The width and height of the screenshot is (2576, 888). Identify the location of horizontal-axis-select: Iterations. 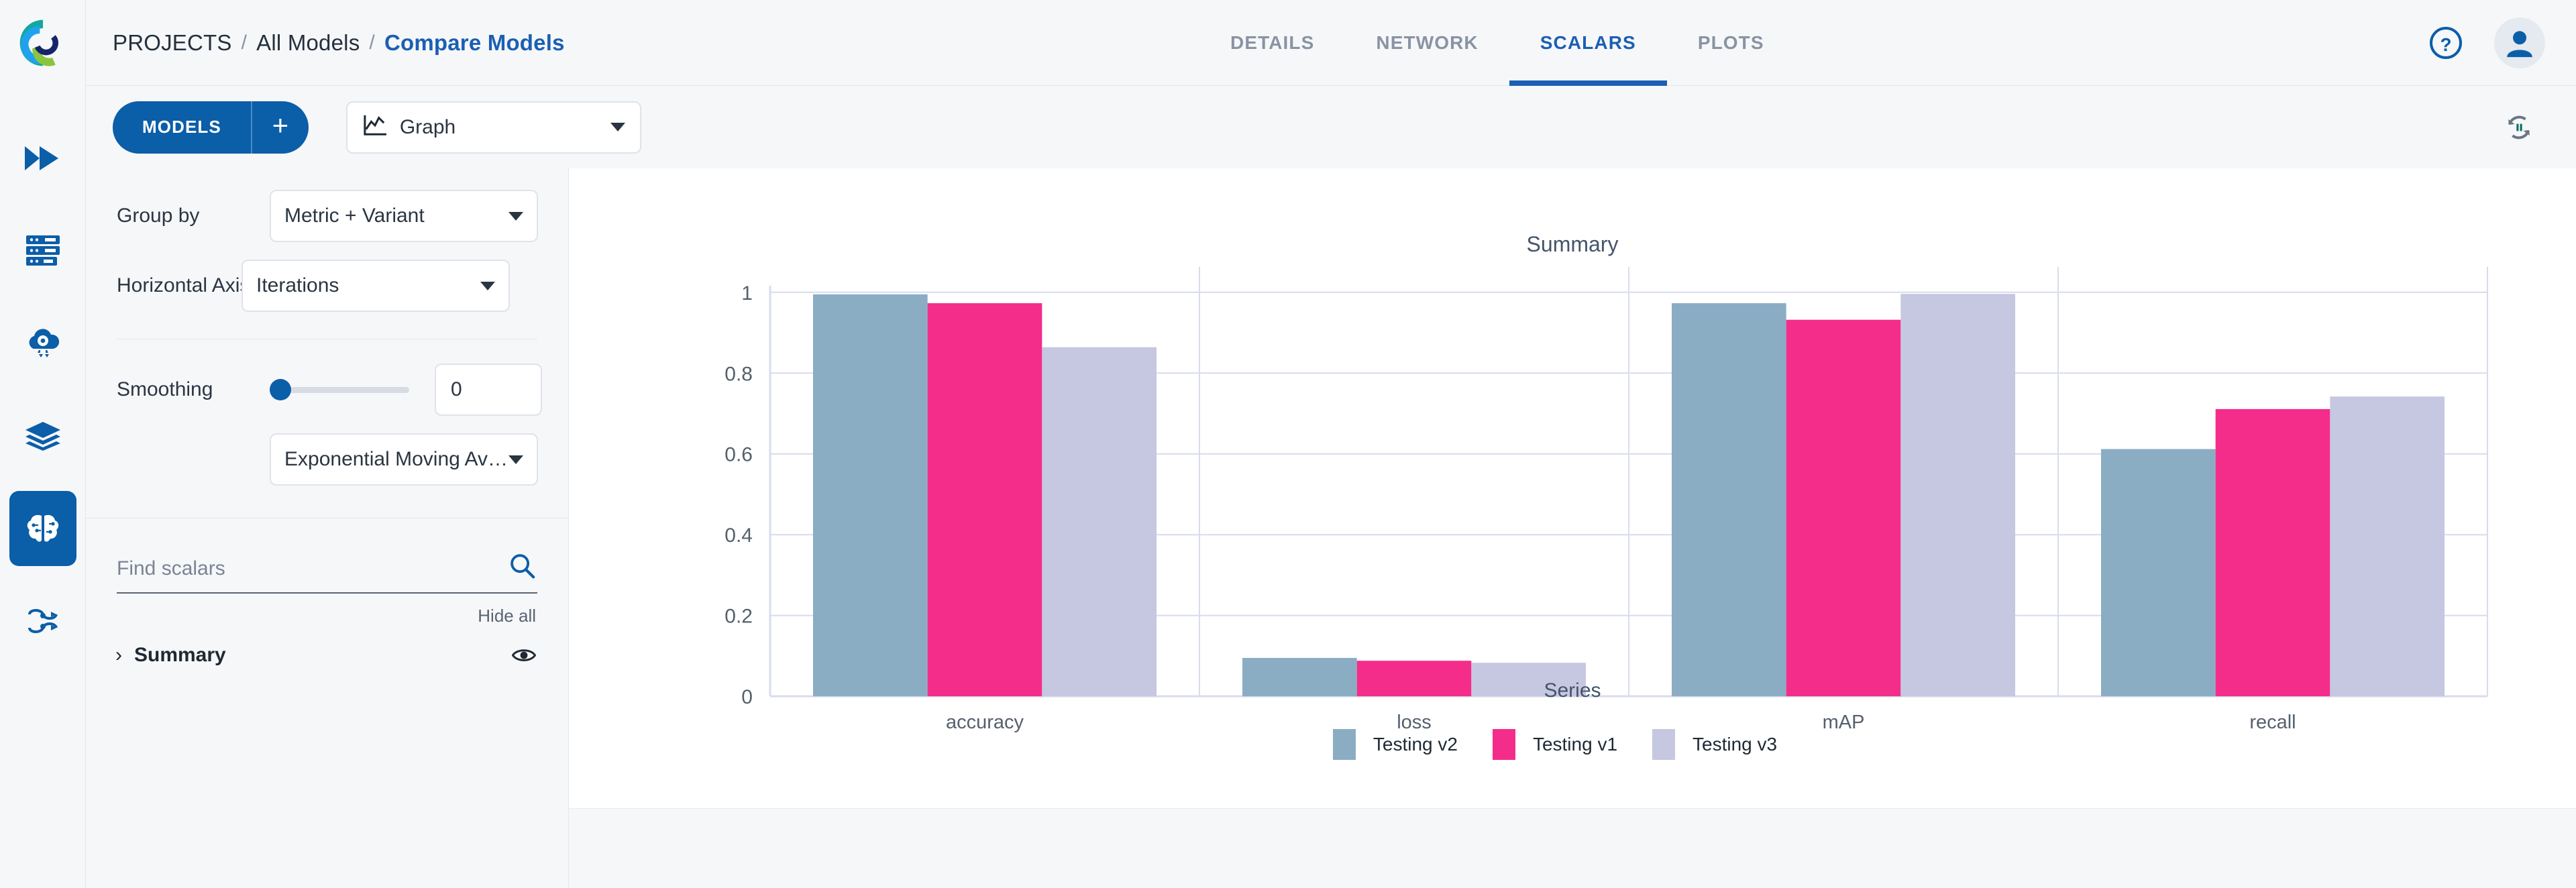
(375, 286).